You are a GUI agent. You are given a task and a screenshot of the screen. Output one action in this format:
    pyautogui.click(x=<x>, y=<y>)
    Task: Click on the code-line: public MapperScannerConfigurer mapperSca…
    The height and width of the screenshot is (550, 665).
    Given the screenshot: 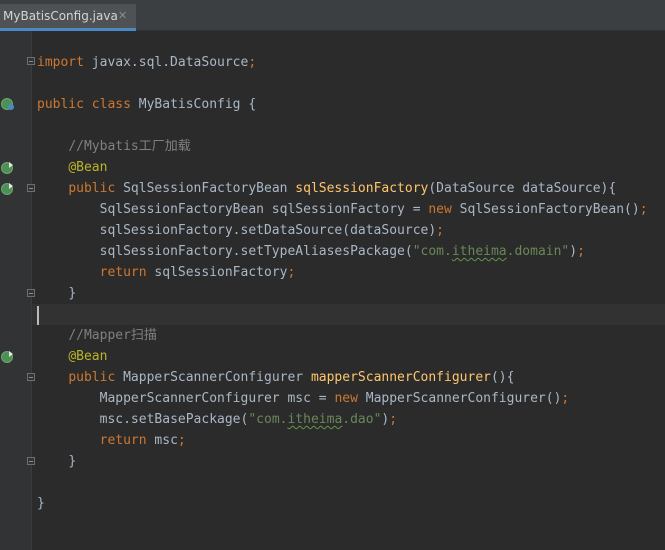 What is the action you would take?
    pyautogui.click(x=291, y=377)
    